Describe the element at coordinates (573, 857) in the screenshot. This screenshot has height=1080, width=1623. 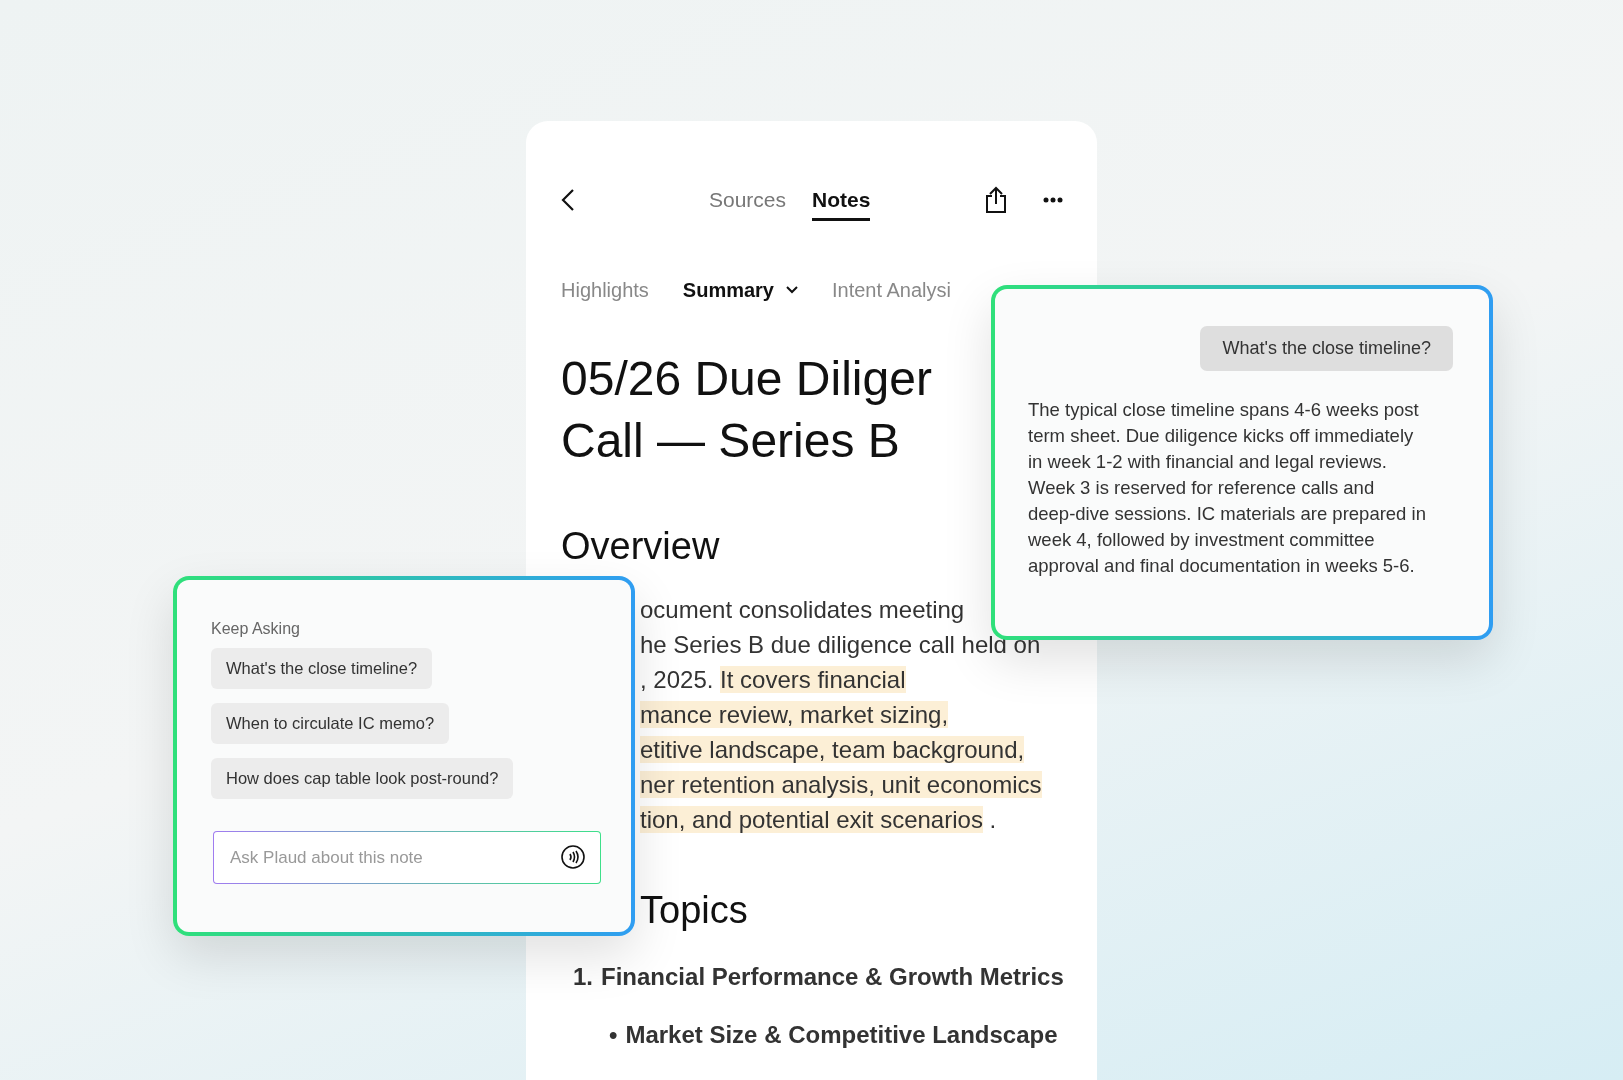
I see `voice-icon` at that location.